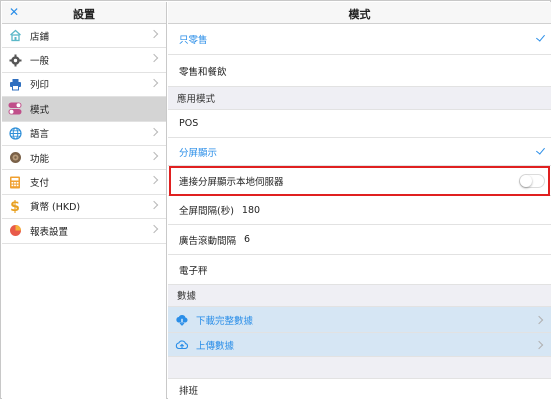 The width and height of the screenshot is (551, 401). Describe the element at coordinates (40, 184) in the screenshot. I see `sidebar-item-label: 支付` at that location.